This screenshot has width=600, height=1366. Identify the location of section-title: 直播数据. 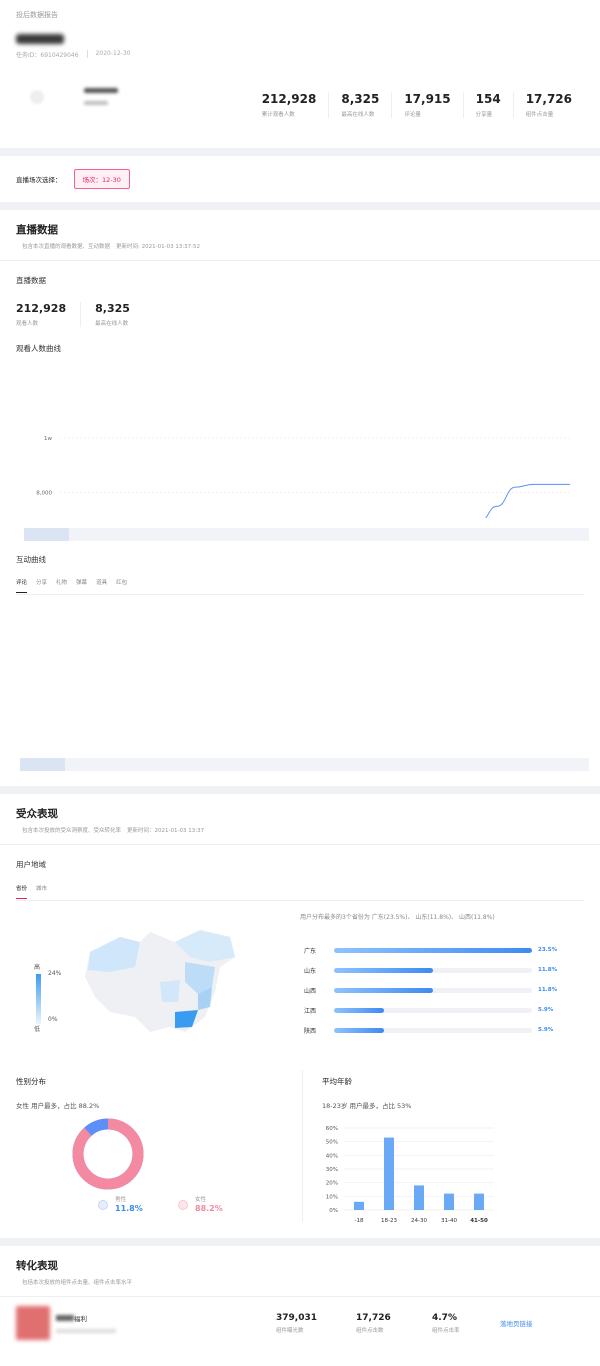
(300, 229).